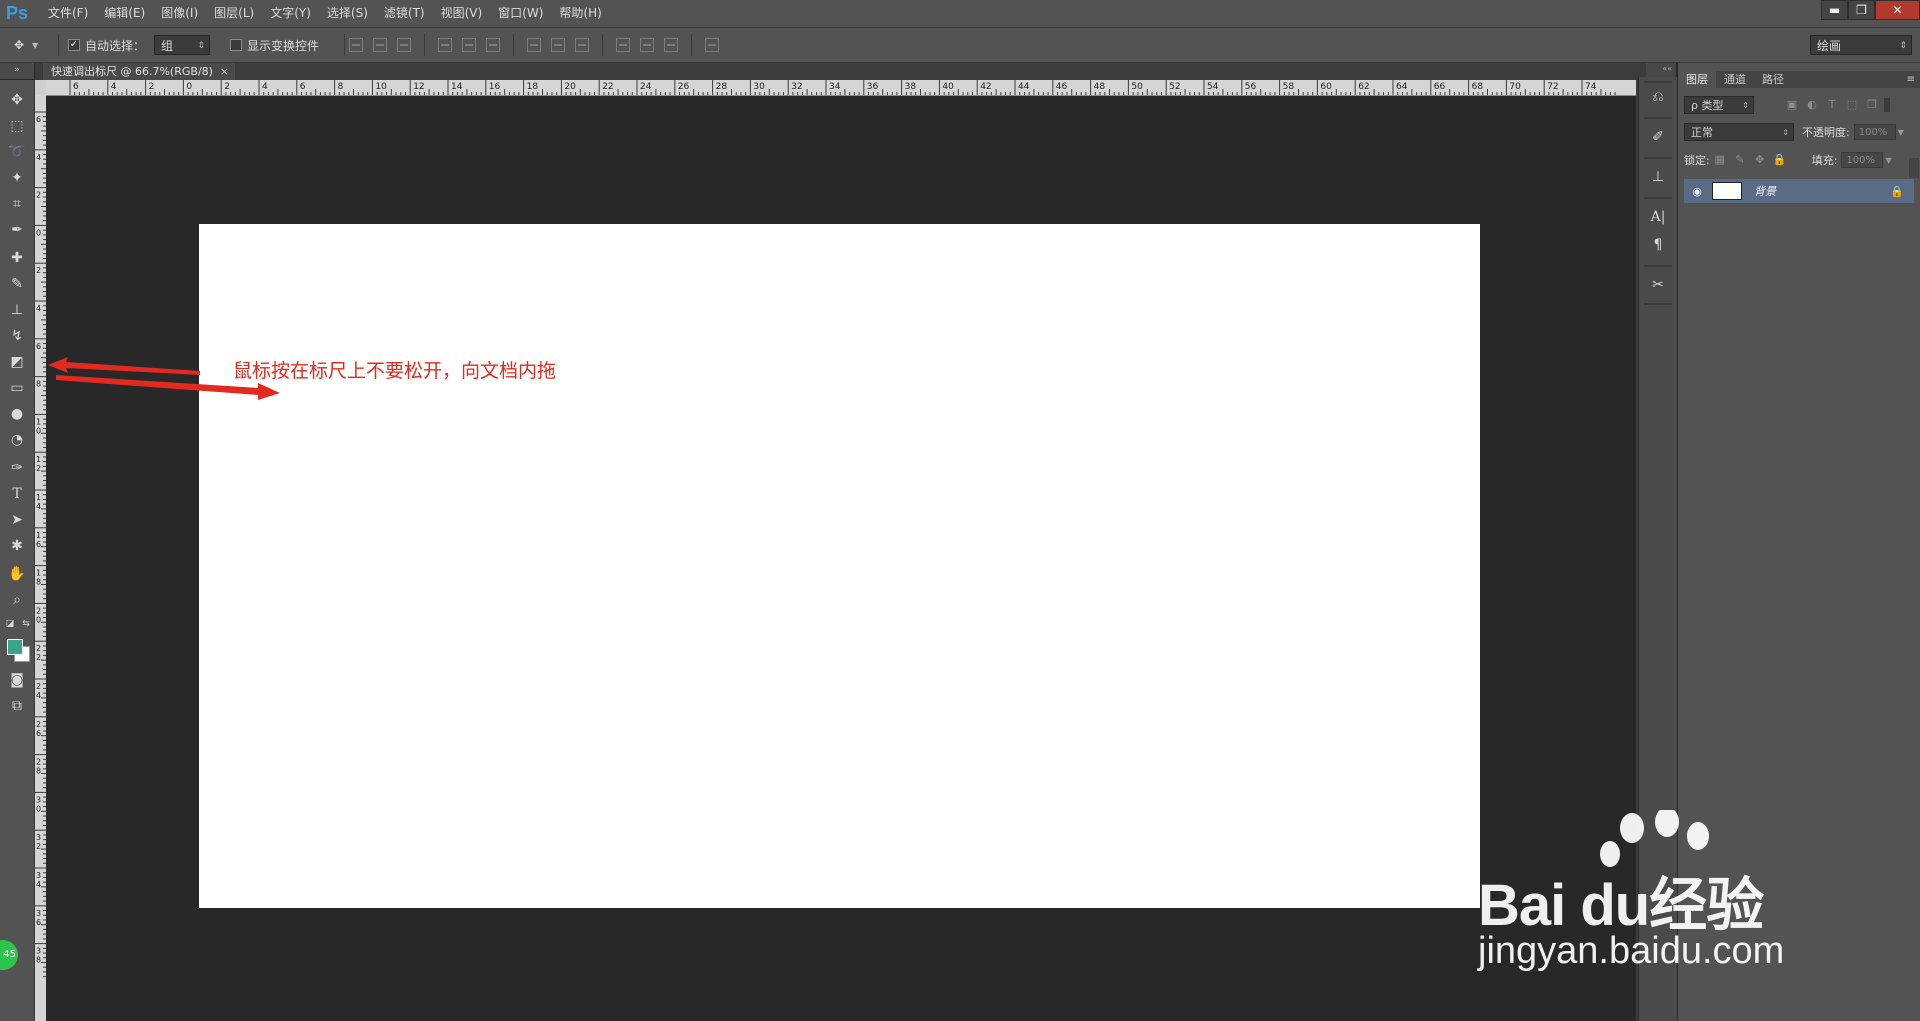  What do you see at coordinates (582, 45) in the screenshot?
I see `distribute-bottom-icon` at bounding box center [582, 45].